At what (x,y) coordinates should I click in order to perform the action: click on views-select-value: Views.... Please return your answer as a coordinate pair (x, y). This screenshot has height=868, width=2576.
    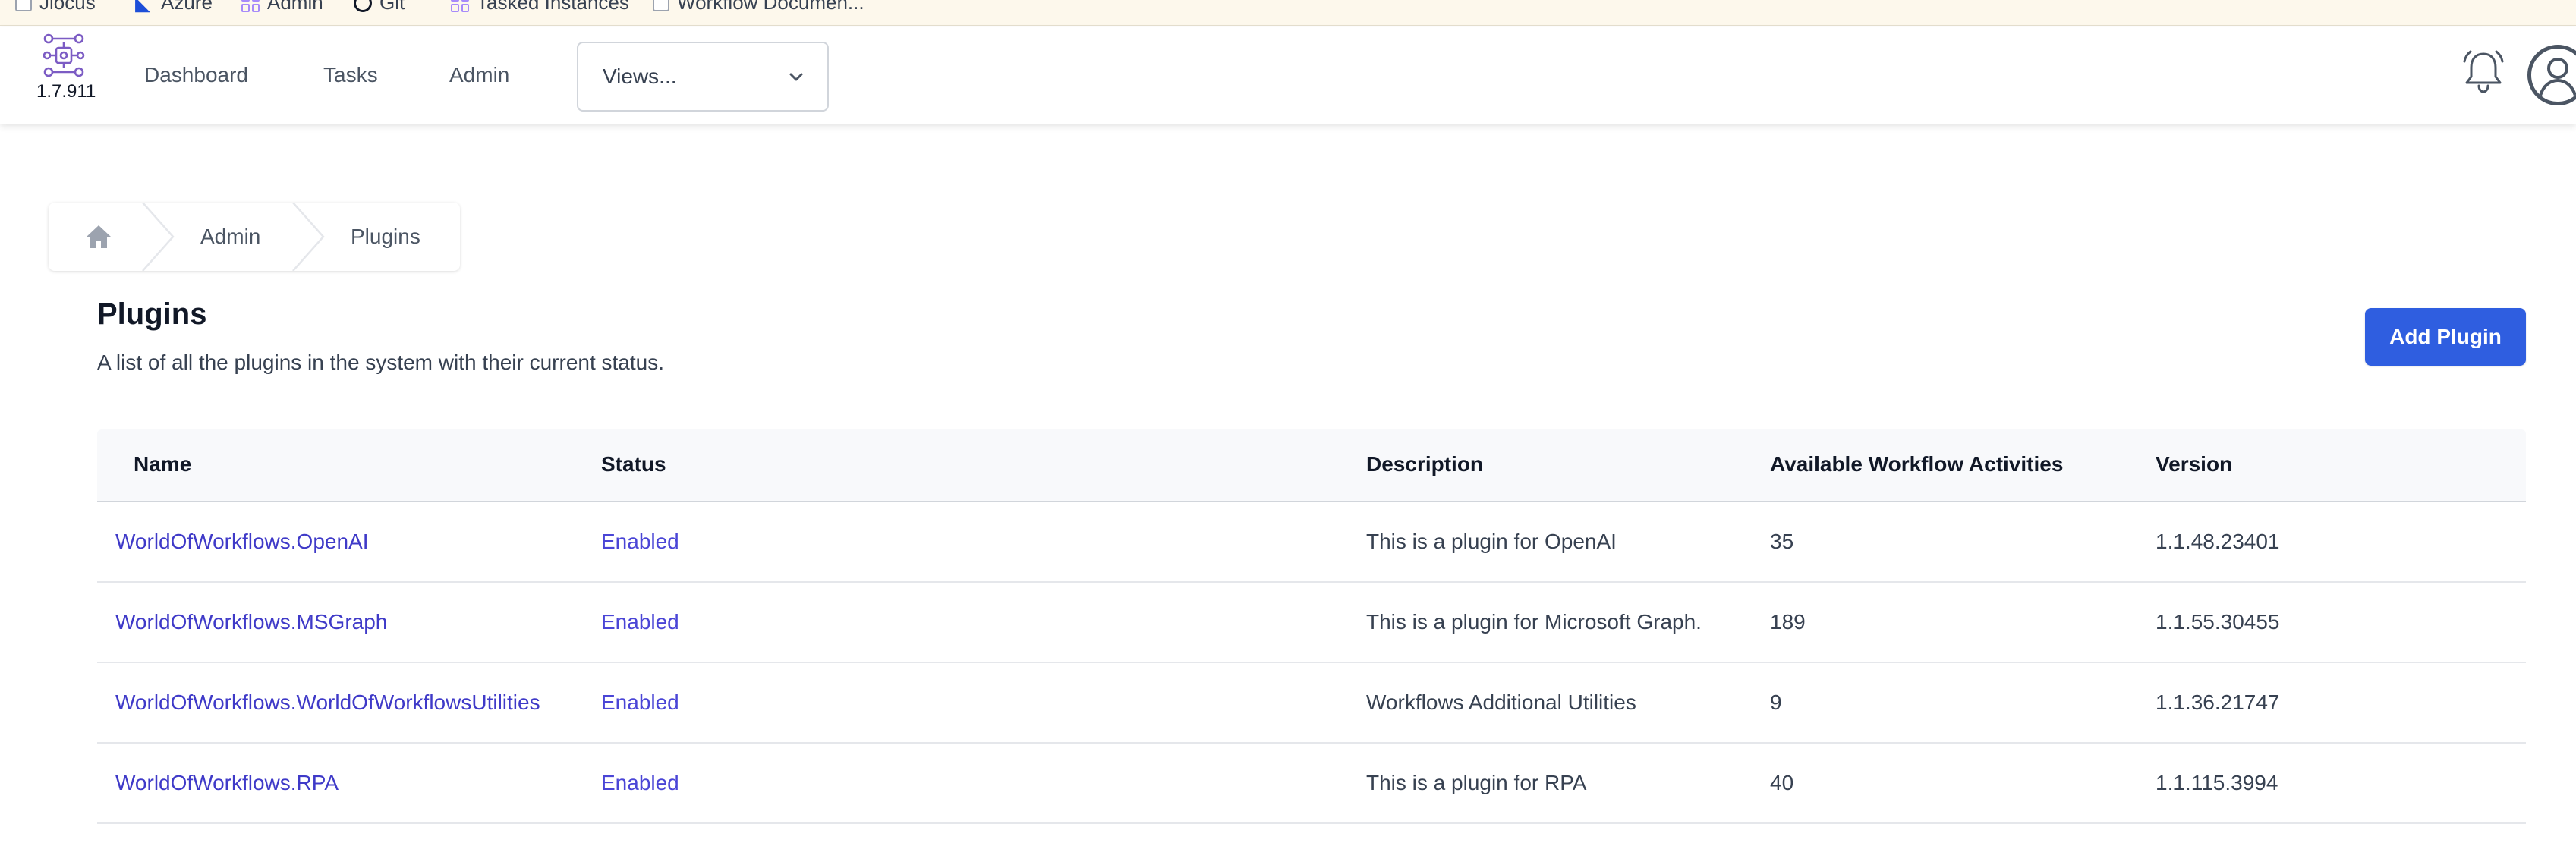
    Looking at the image, I should click on (640, 76).